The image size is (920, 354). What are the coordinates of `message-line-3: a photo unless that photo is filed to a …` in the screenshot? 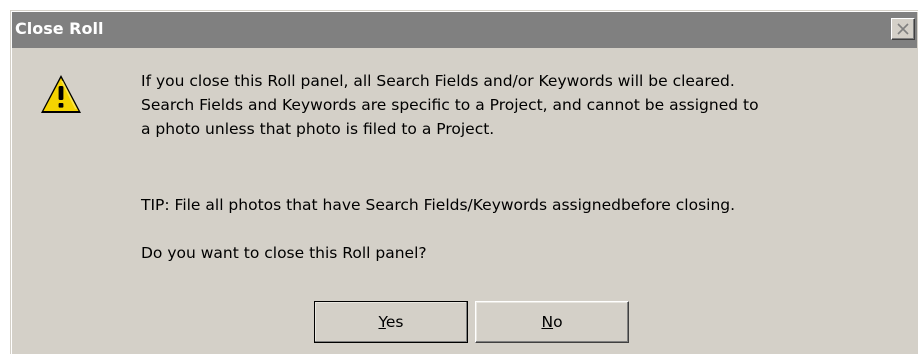 It's located at (318, 129).